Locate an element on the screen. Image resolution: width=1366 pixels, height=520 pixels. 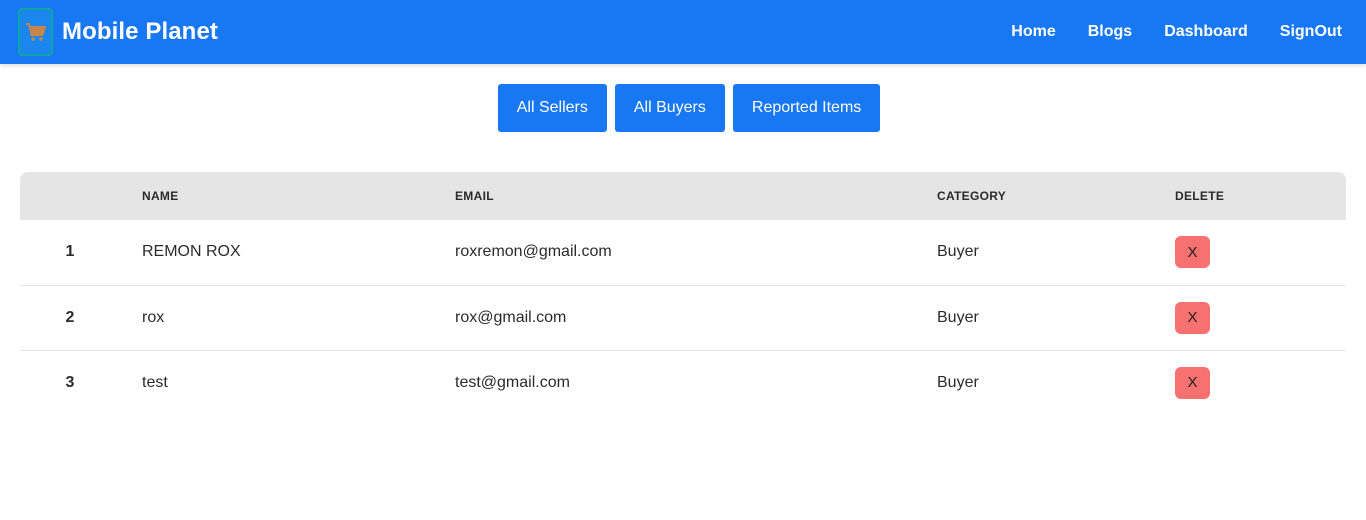
table-header-row: NAME EMAIL CATEGORY DELETE is located at coordinates (683, 196).